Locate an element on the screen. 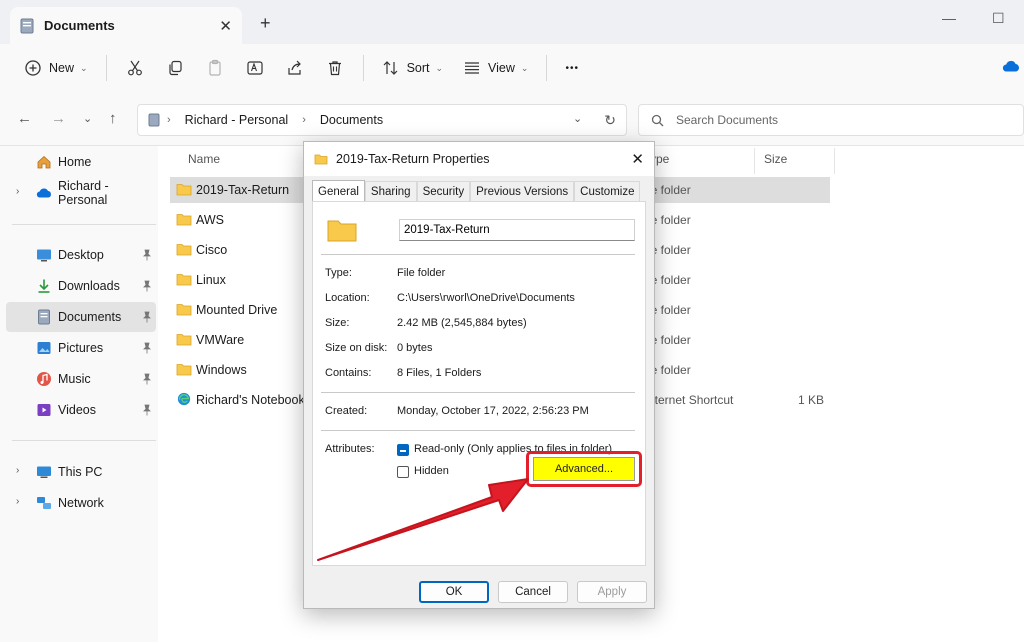 This screenshot has width=1024, height=642. sidebar-item-pictures: Pictures is located at coordinates (81, 348).